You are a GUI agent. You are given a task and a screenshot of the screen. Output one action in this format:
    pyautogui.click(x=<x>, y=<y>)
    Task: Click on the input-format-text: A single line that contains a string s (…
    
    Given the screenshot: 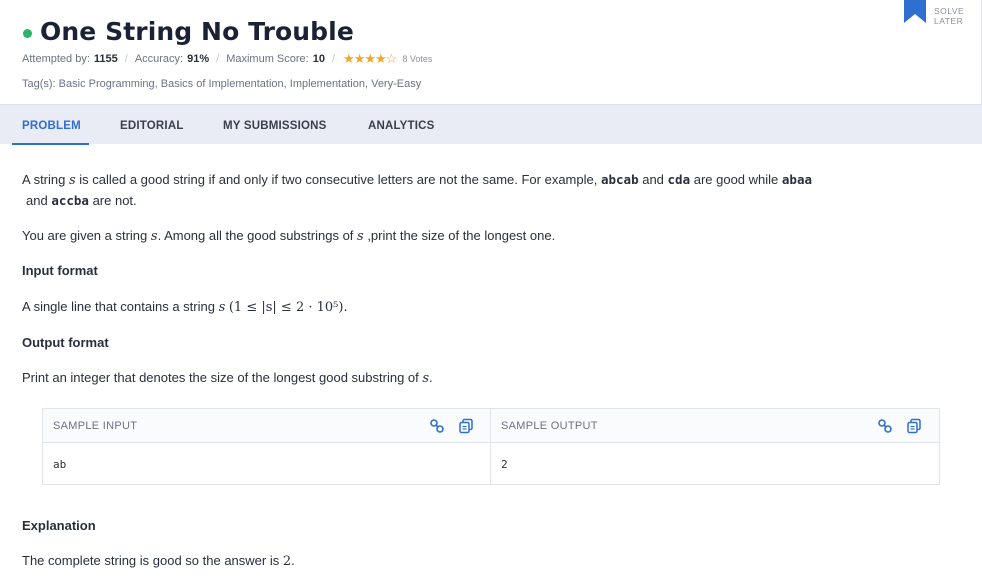 What is the action you would take?
    pyautogui.click(x=185, y=307)
    